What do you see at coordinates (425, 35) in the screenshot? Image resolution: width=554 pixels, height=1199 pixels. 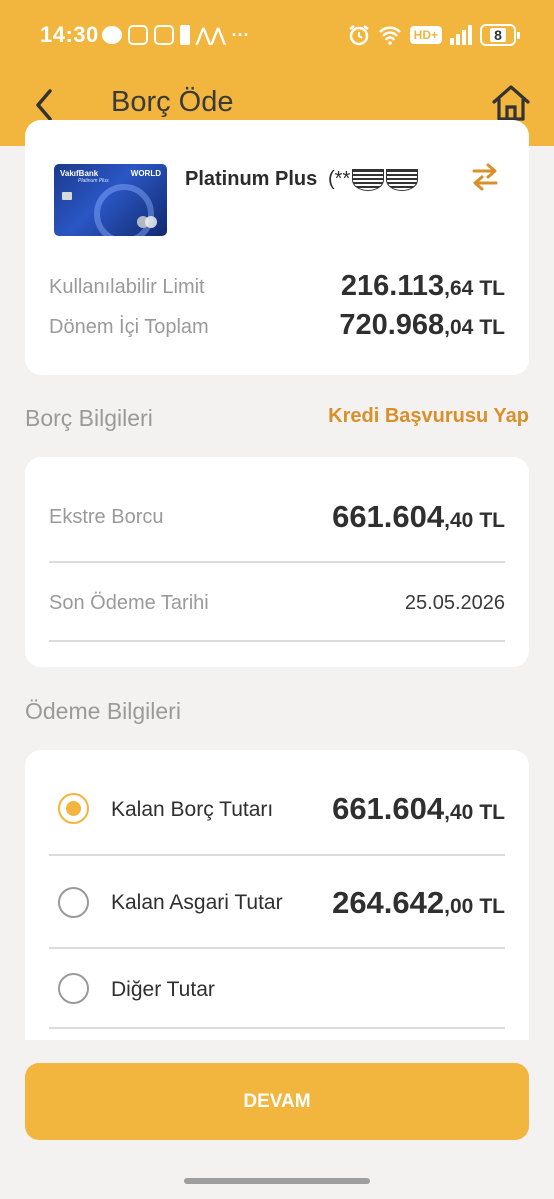 I see `hd-icon: HD+` at bounding box center [425, 35].